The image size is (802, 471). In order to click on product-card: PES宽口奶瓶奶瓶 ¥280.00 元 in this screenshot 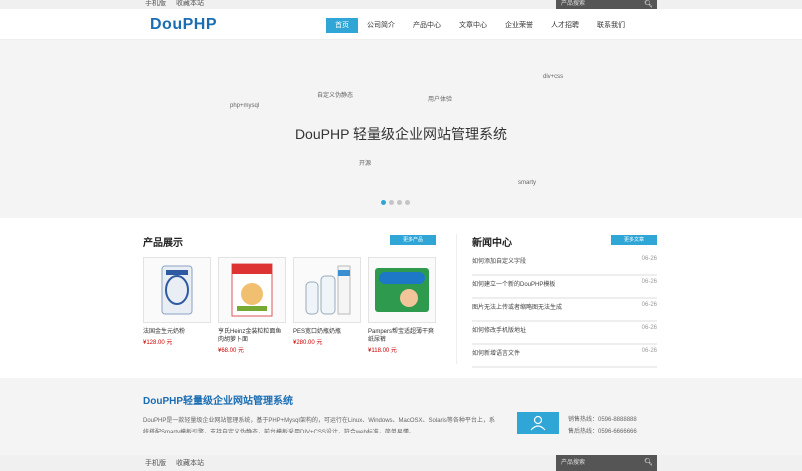, I will do `click(327, 301)`.